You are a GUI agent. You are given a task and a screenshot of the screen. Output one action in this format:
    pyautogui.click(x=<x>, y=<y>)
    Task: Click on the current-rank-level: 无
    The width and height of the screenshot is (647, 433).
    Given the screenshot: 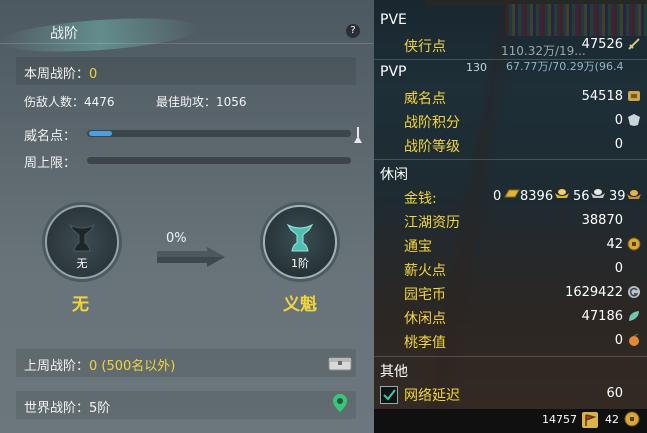 What is the action you would take?
    pyautogui.click(x=82, y=263)
    